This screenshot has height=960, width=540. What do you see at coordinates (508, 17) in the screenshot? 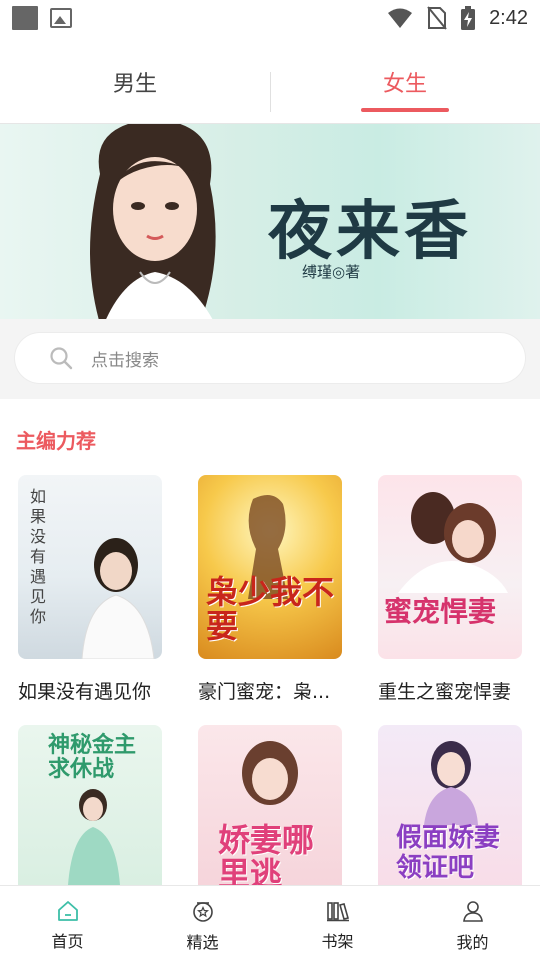
I see `status-time: 2:42` at bounding box center [508, 17].